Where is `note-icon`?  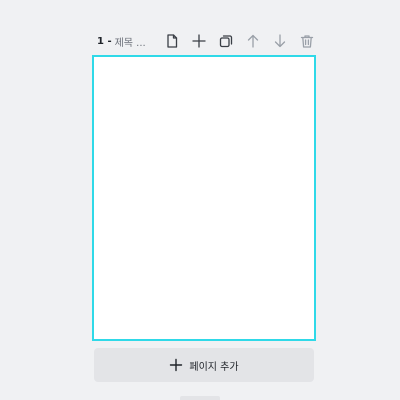
note-icon is located at coordinates (171, 41).